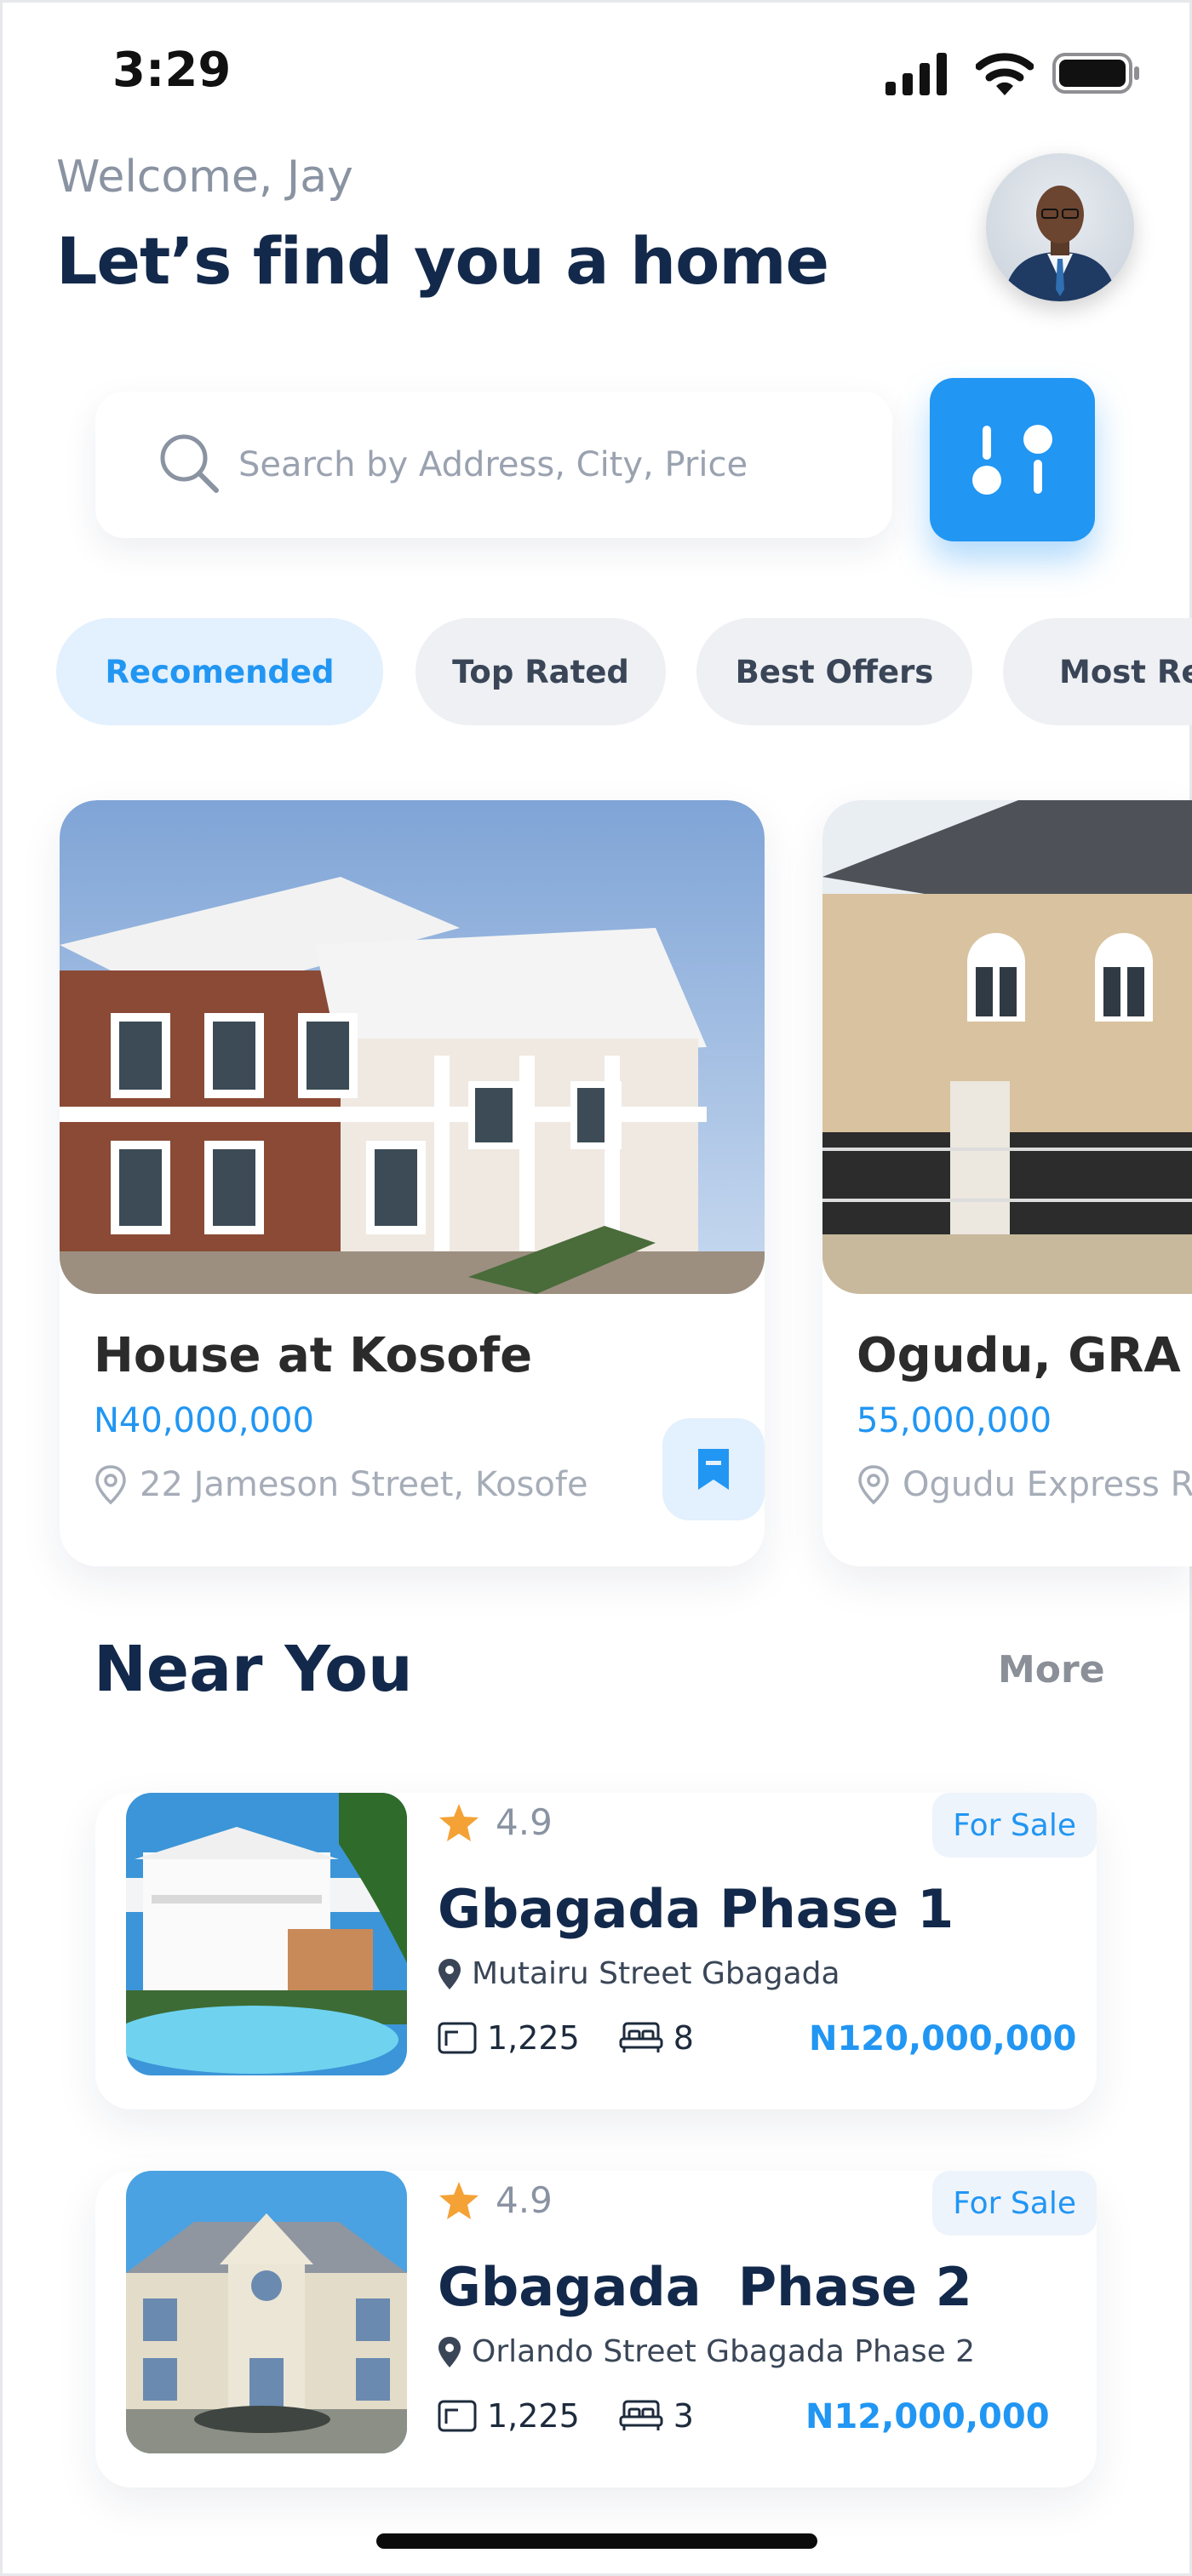 The height and width of the screenshot is (2576, 1192). What do you see at coordinates (834, 672) in the screenshot?
I see `tab-best-offers: Best Offers` at bounding box center [834, 672].